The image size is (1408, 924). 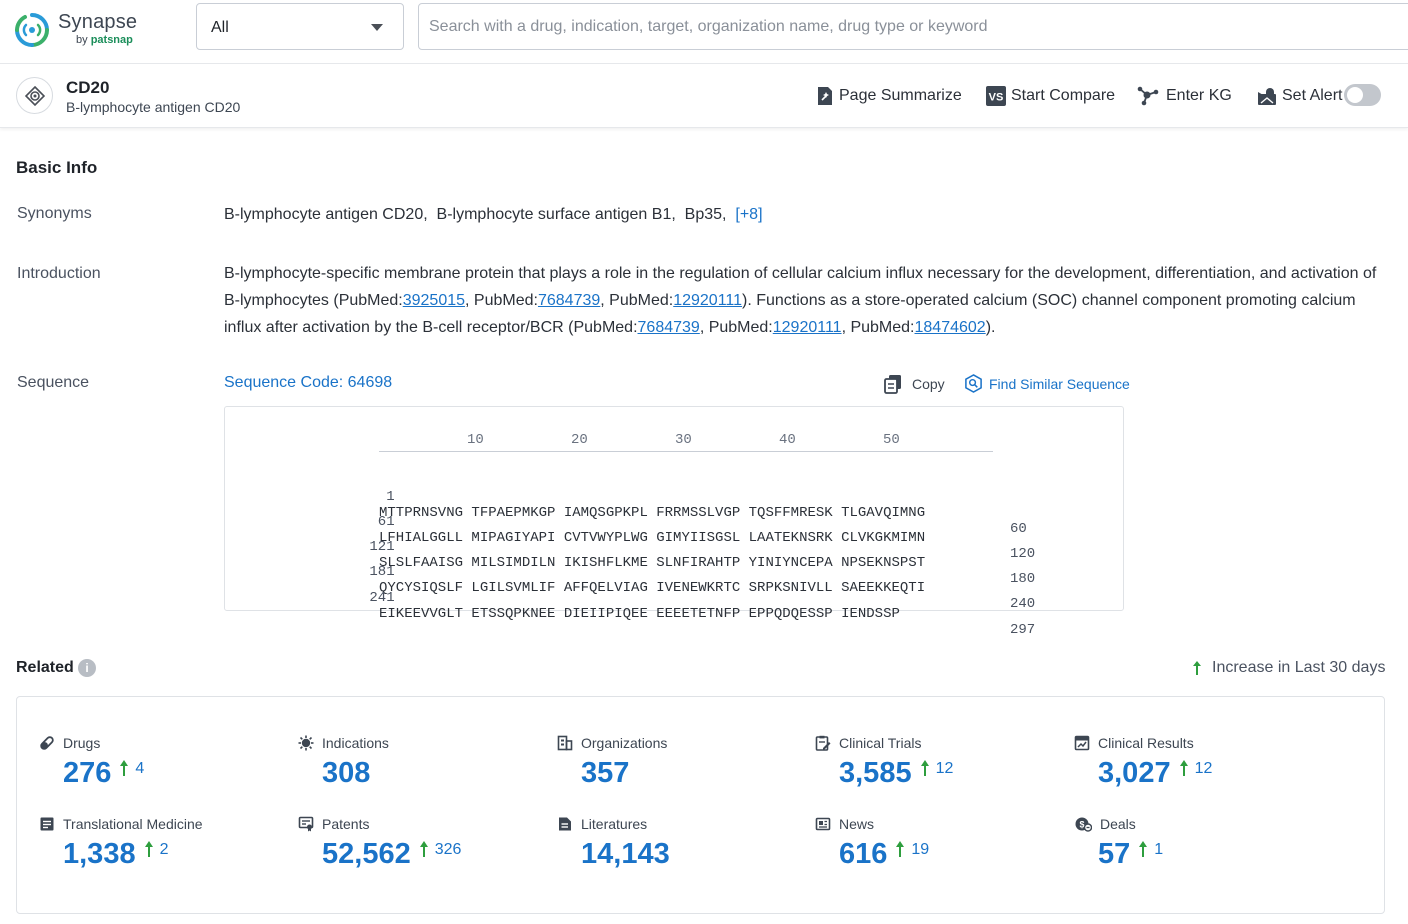 I want to click on sequence-start-index: 61, so click(x=327, y=522).